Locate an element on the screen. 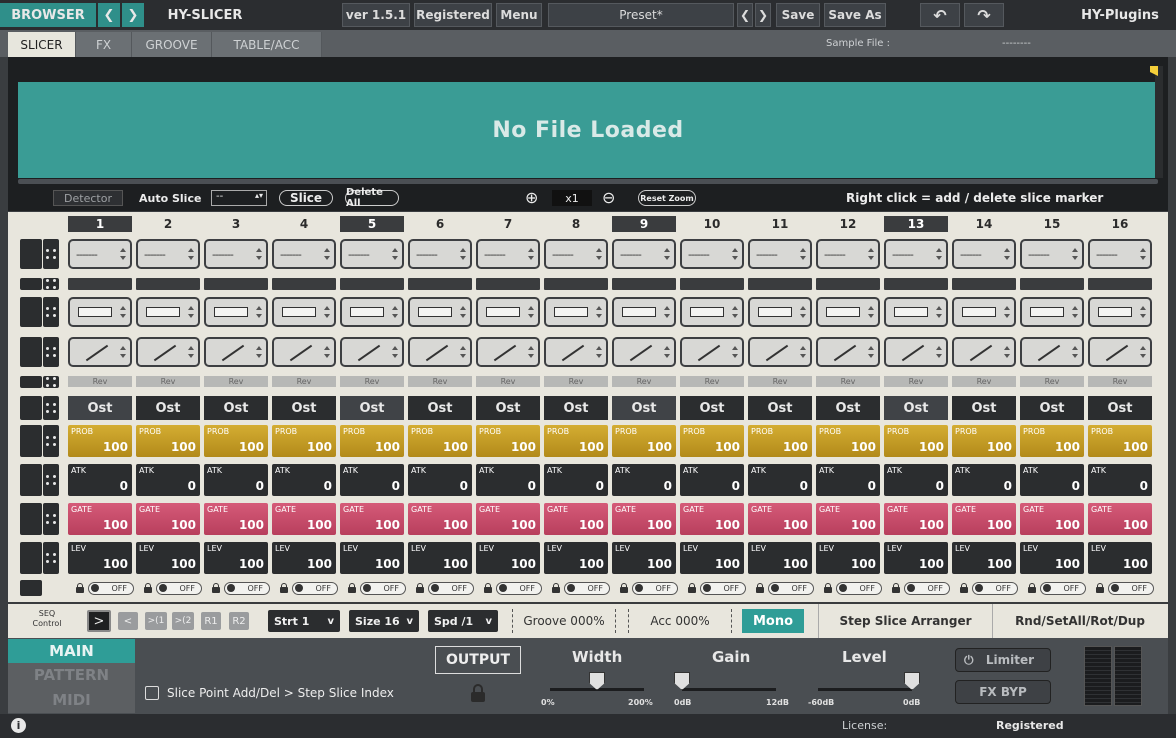 This screenshot has height=738, width=1176. browser-prev-button: ❮ is located at coordinates (109, 15).